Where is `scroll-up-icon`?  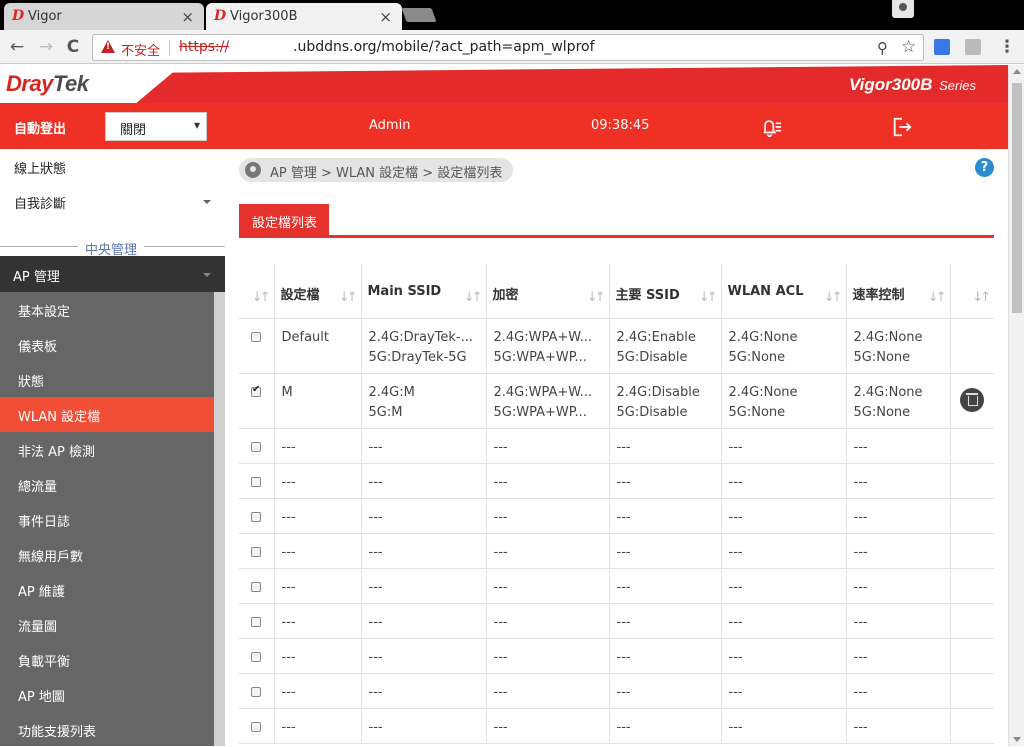 scroll-up-icon is located at coordinates (1017, 71).